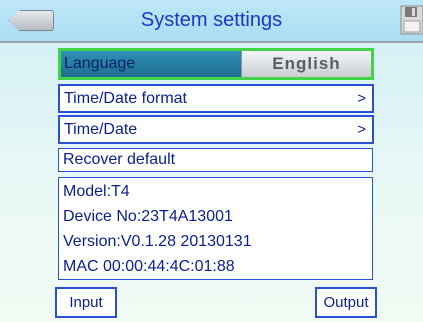 The height and width of the screenshot is (322, 423). I want to click on input-button: Input, so click(86, 302).